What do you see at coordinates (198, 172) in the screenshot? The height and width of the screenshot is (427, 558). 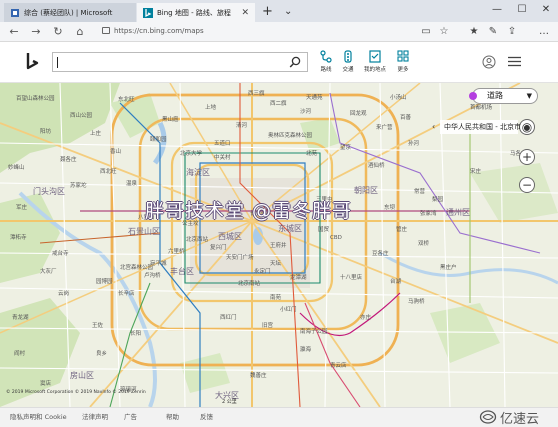 I see `district-label: 海淀区` at bounding box center [198, 172].